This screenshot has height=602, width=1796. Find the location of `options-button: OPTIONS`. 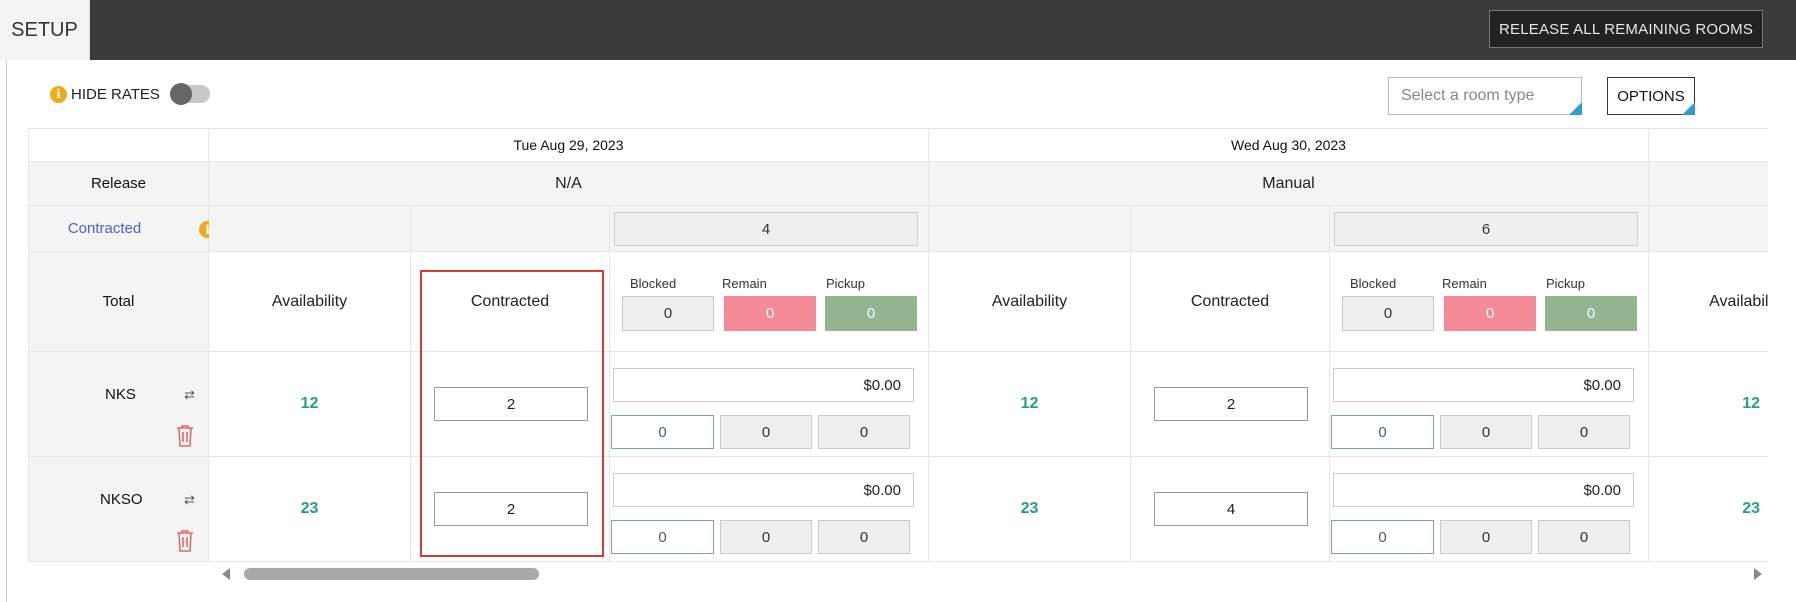

options-button: OPTIONS is located at coordinates (1651, 96).